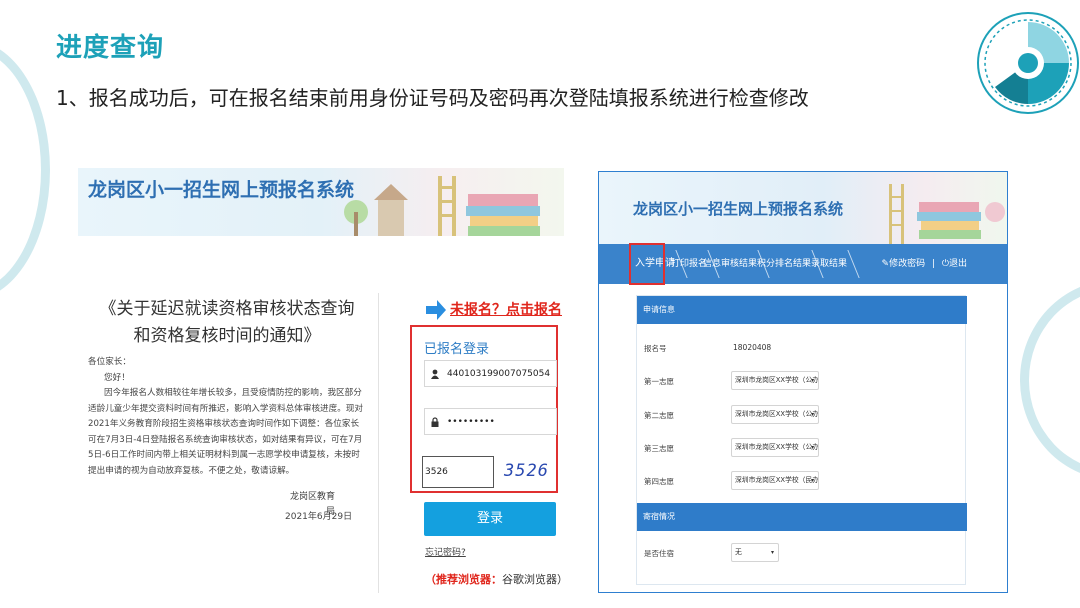 The width and height of the screenshot is (1080, 608). Describe the element at coordinates (471, 422) in the screenshot. I see `password-value: •••••••••` at that location.